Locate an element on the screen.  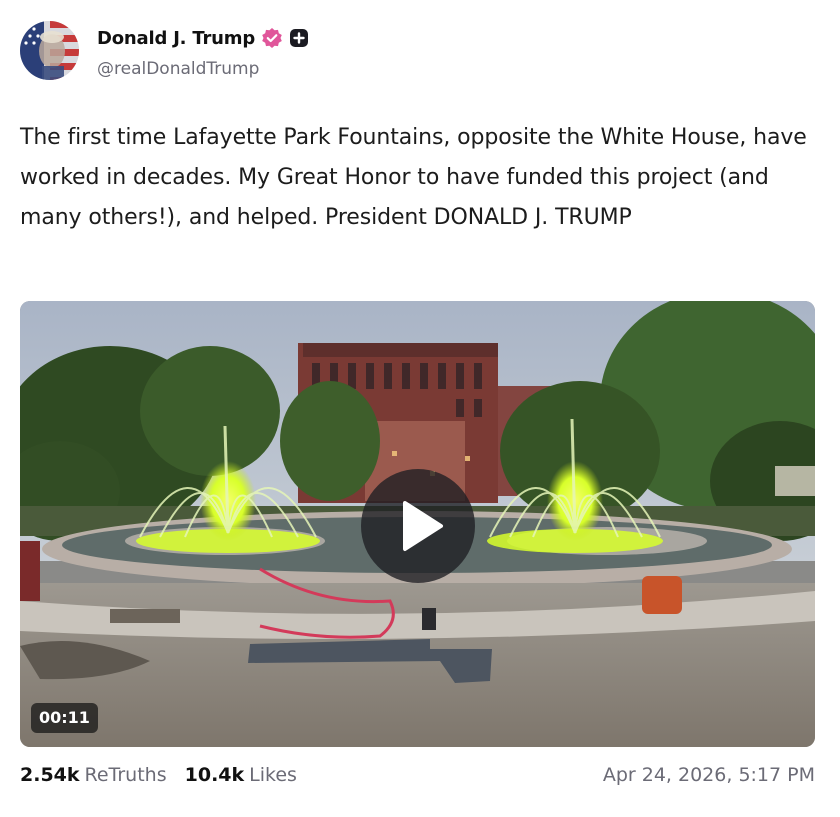
flag-portrait-avatar is located at coordinates (49, 50).